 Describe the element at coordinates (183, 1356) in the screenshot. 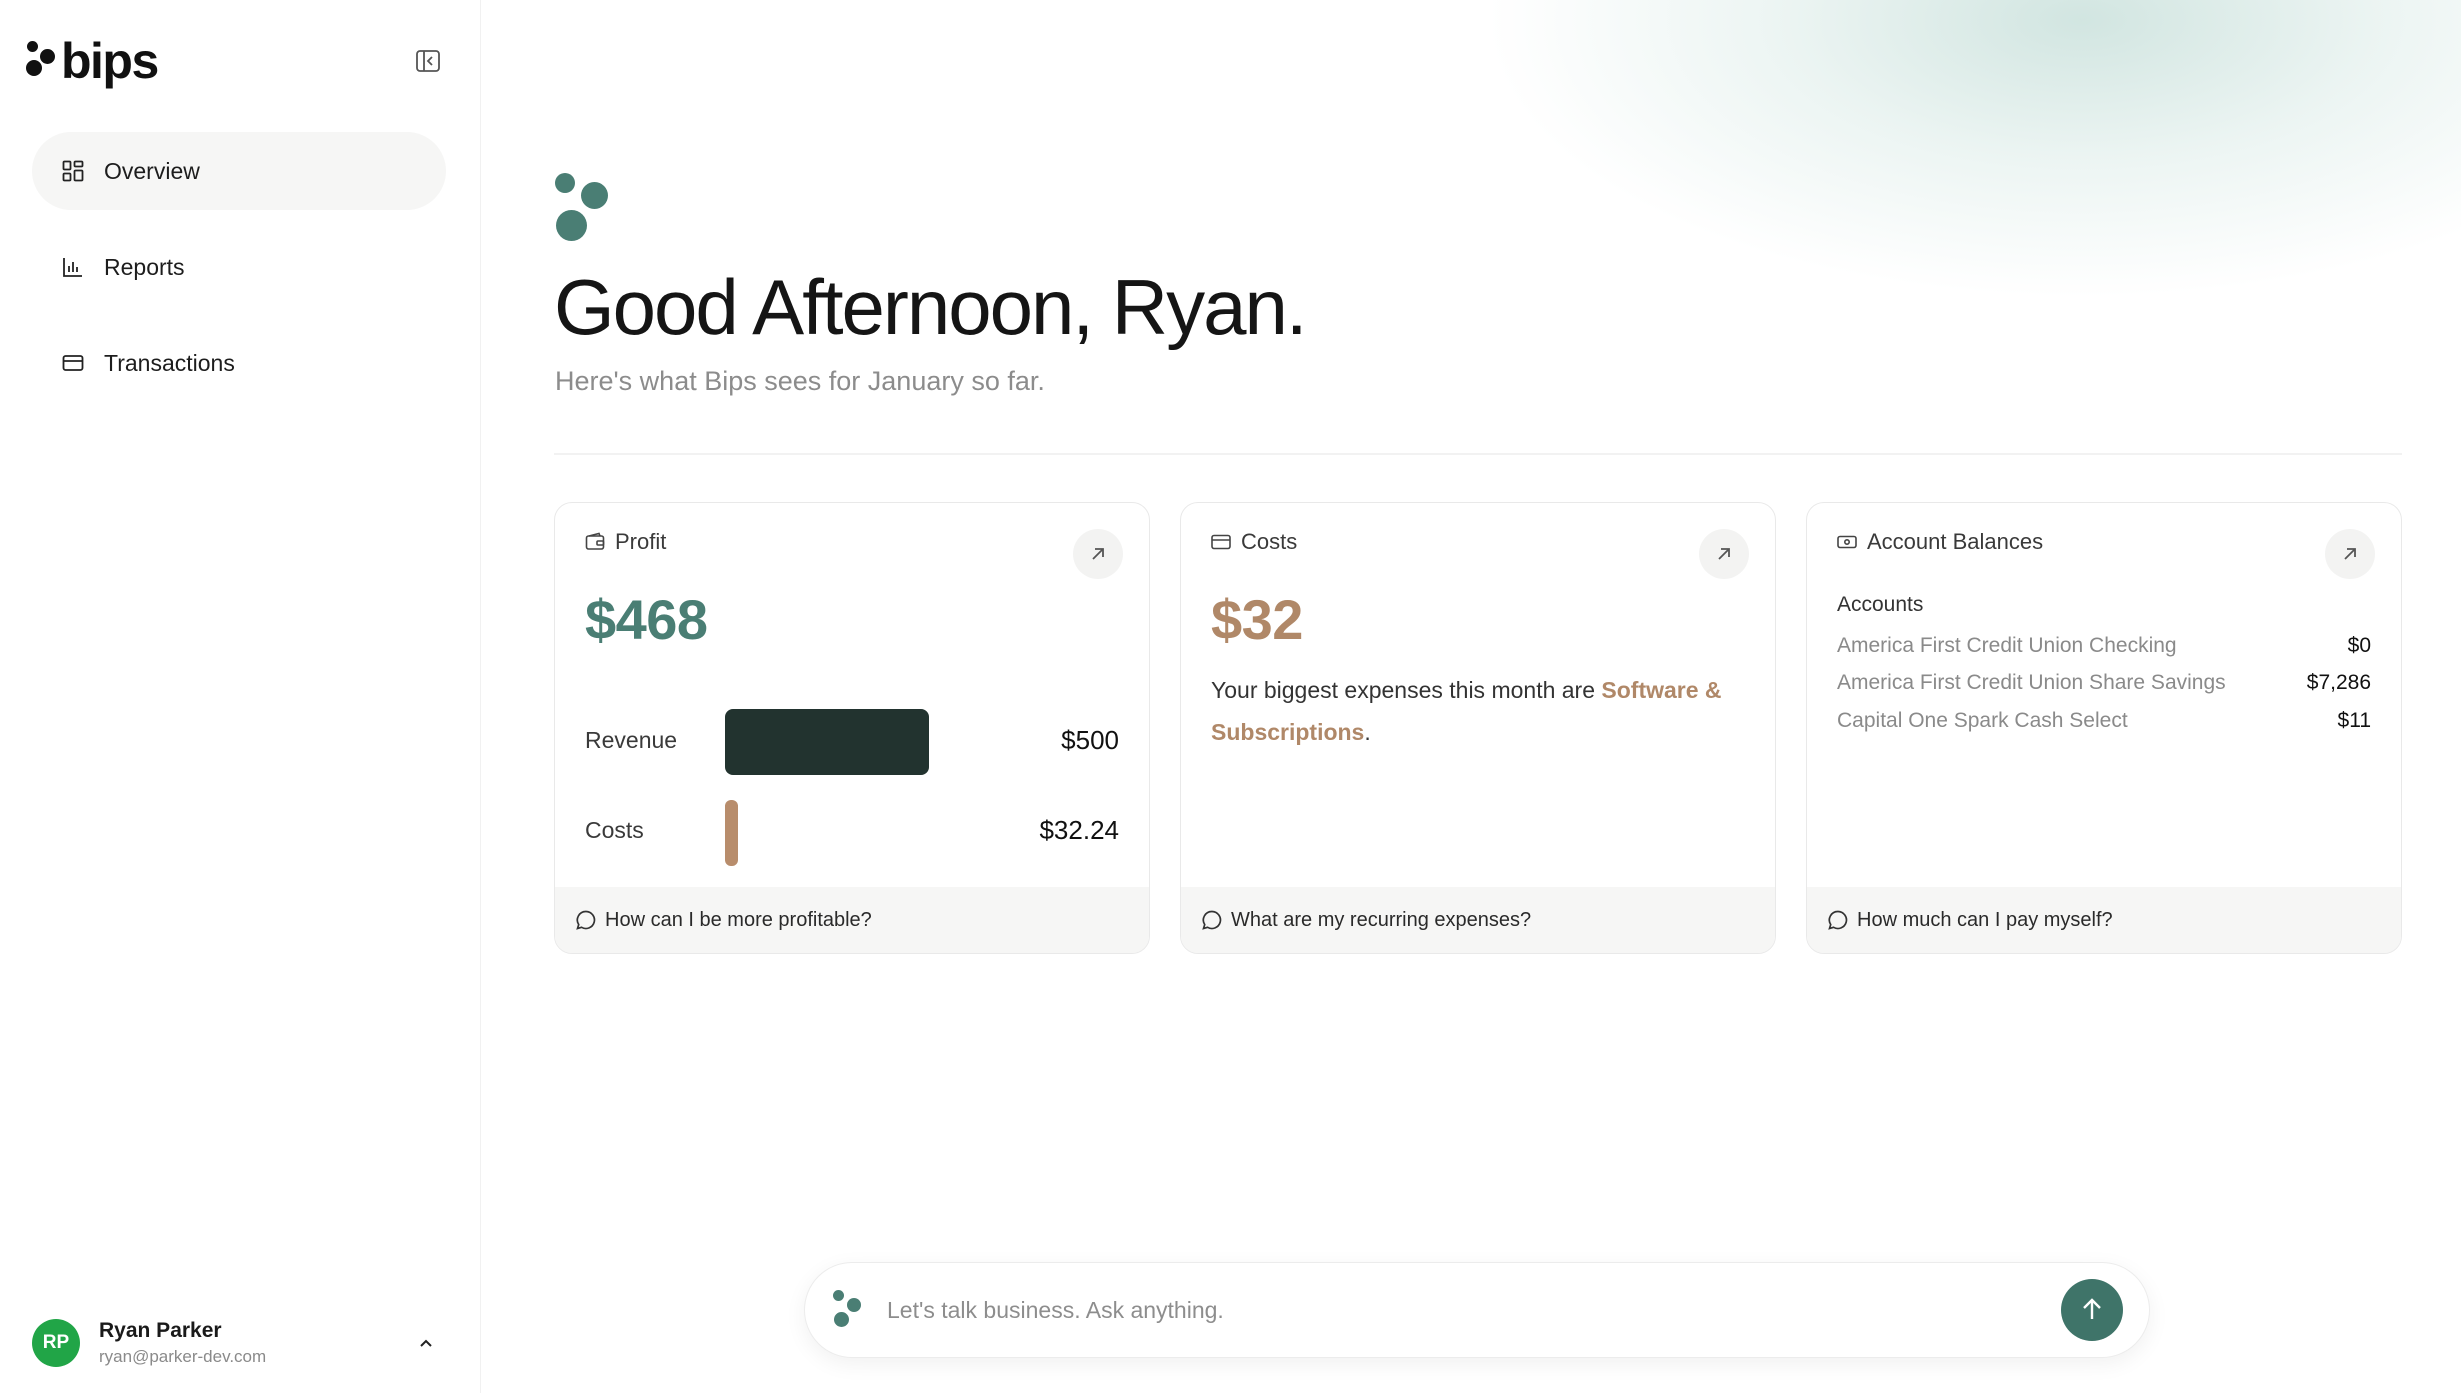

I see `user-email: ryan@parker-dev.com` at that location.